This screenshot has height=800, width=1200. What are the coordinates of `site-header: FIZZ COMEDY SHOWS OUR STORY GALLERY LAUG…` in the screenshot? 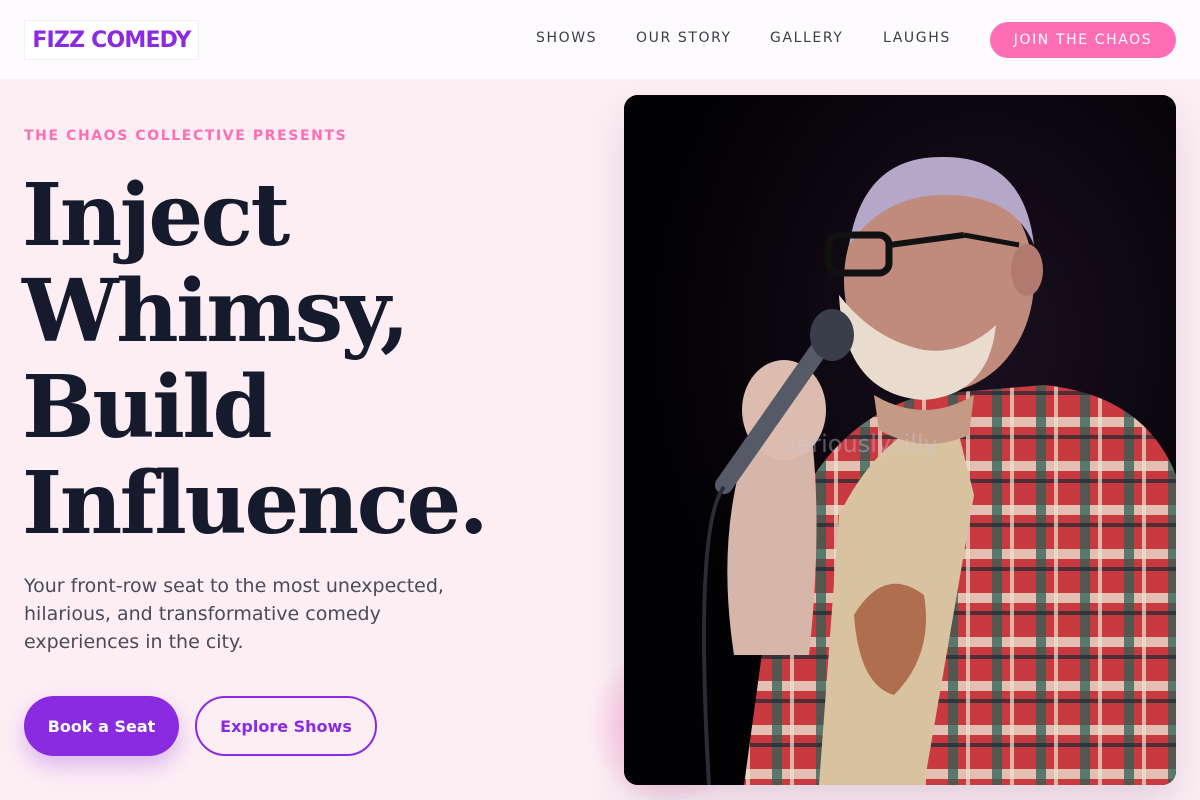 It's located at (600, 39).